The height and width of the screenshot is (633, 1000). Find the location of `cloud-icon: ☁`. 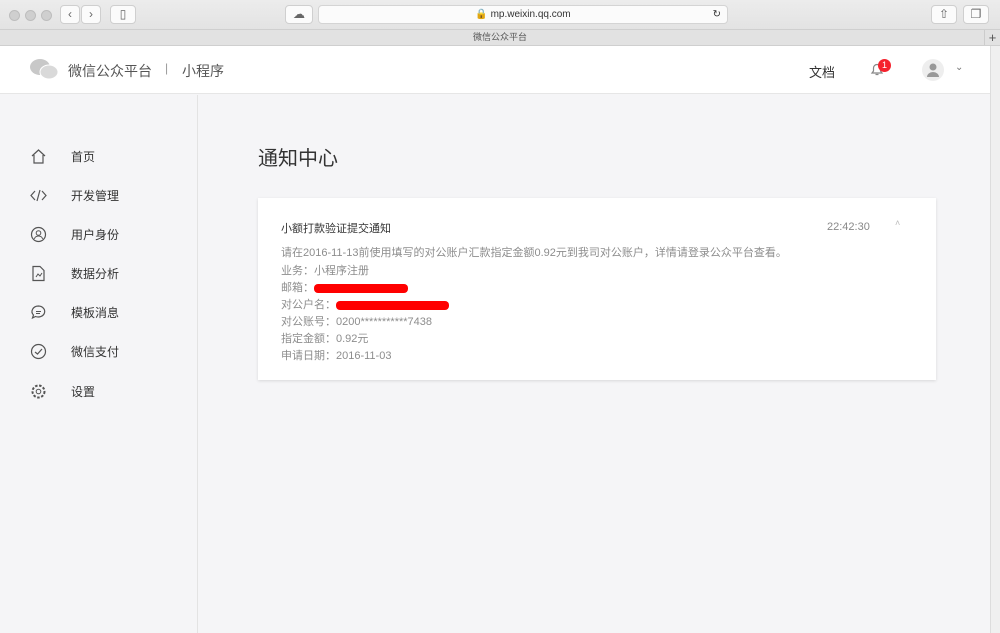

cloud-icon: ☁ is located at coordinates (299, 14).